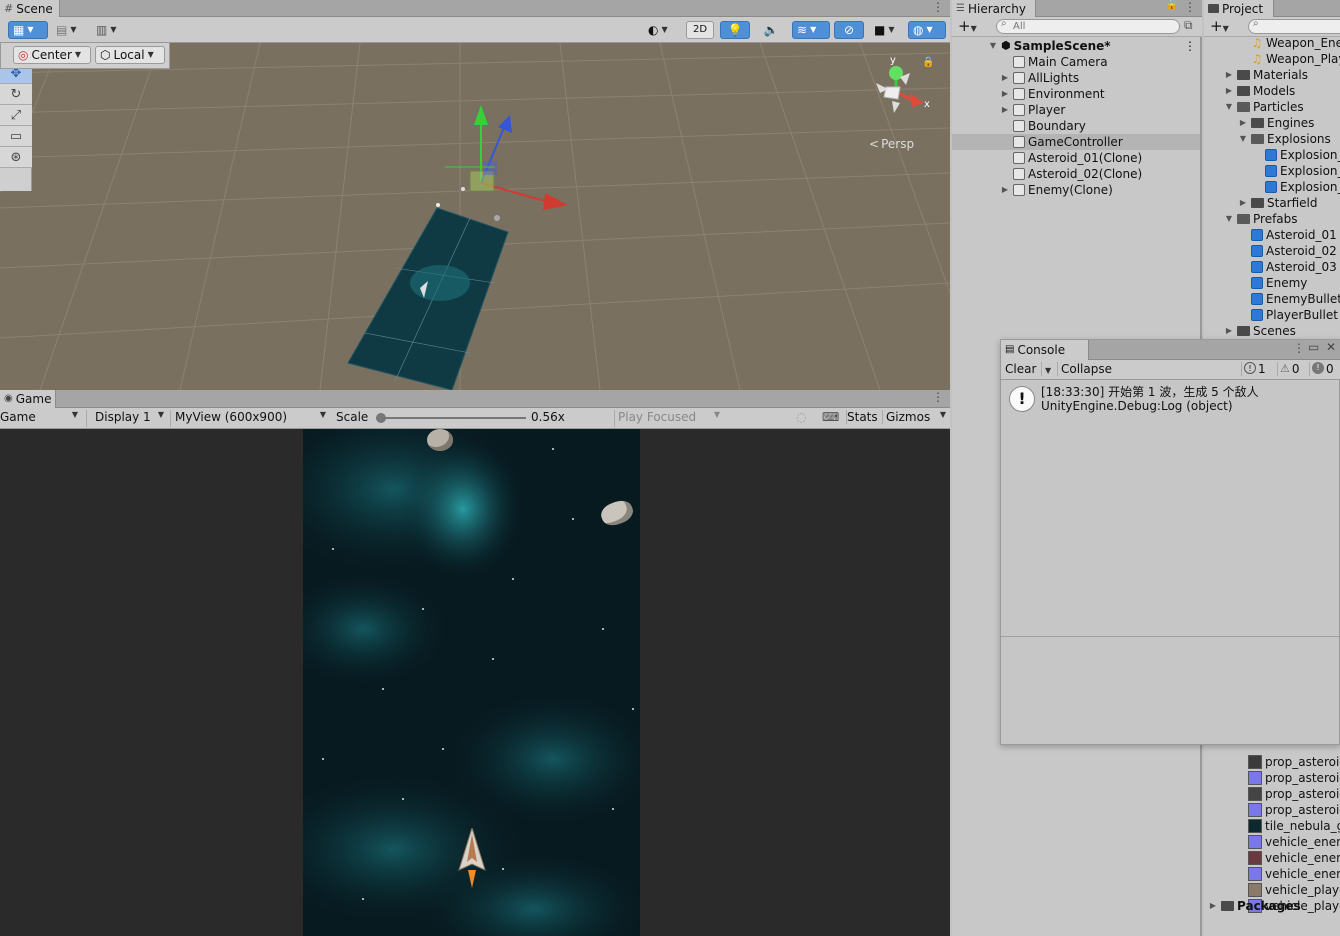 Image resolution: width=1340 pixels, height=936 pixels. Describe the element at coordinates (70, 30) in the screenshot. I see `render-mode-button: ▤ ▼` at that location.